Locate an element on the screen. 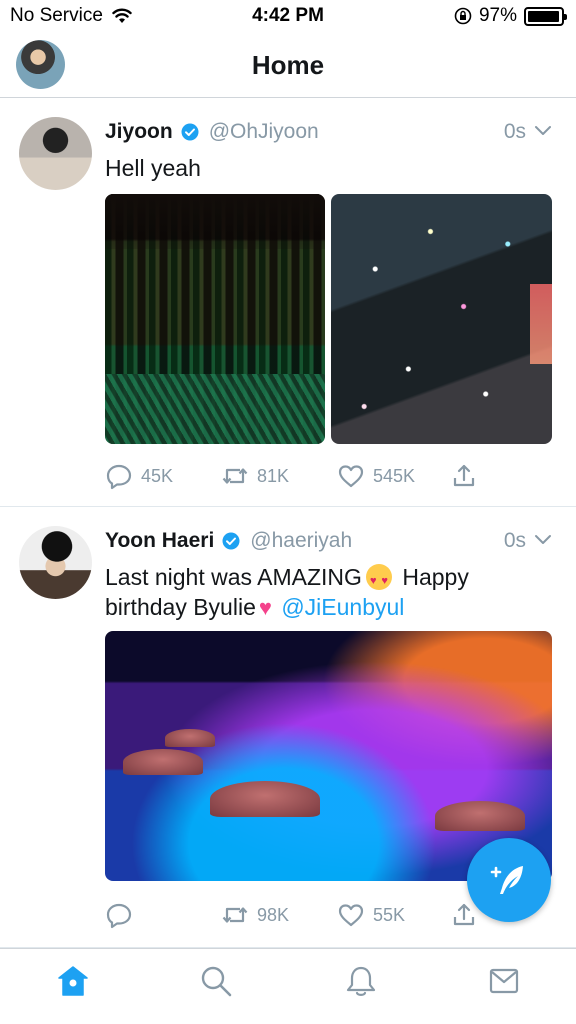 The image size is (576, 1024). image-table-surface is located at coordinates (215, 409).